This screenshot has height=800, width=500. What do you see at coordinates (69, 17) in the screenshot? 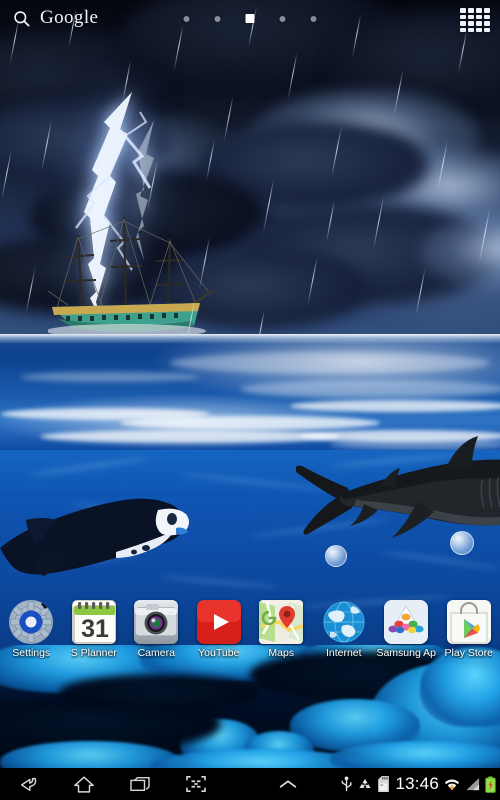
I see `google-label: Google` at bounding box center [69, 17].